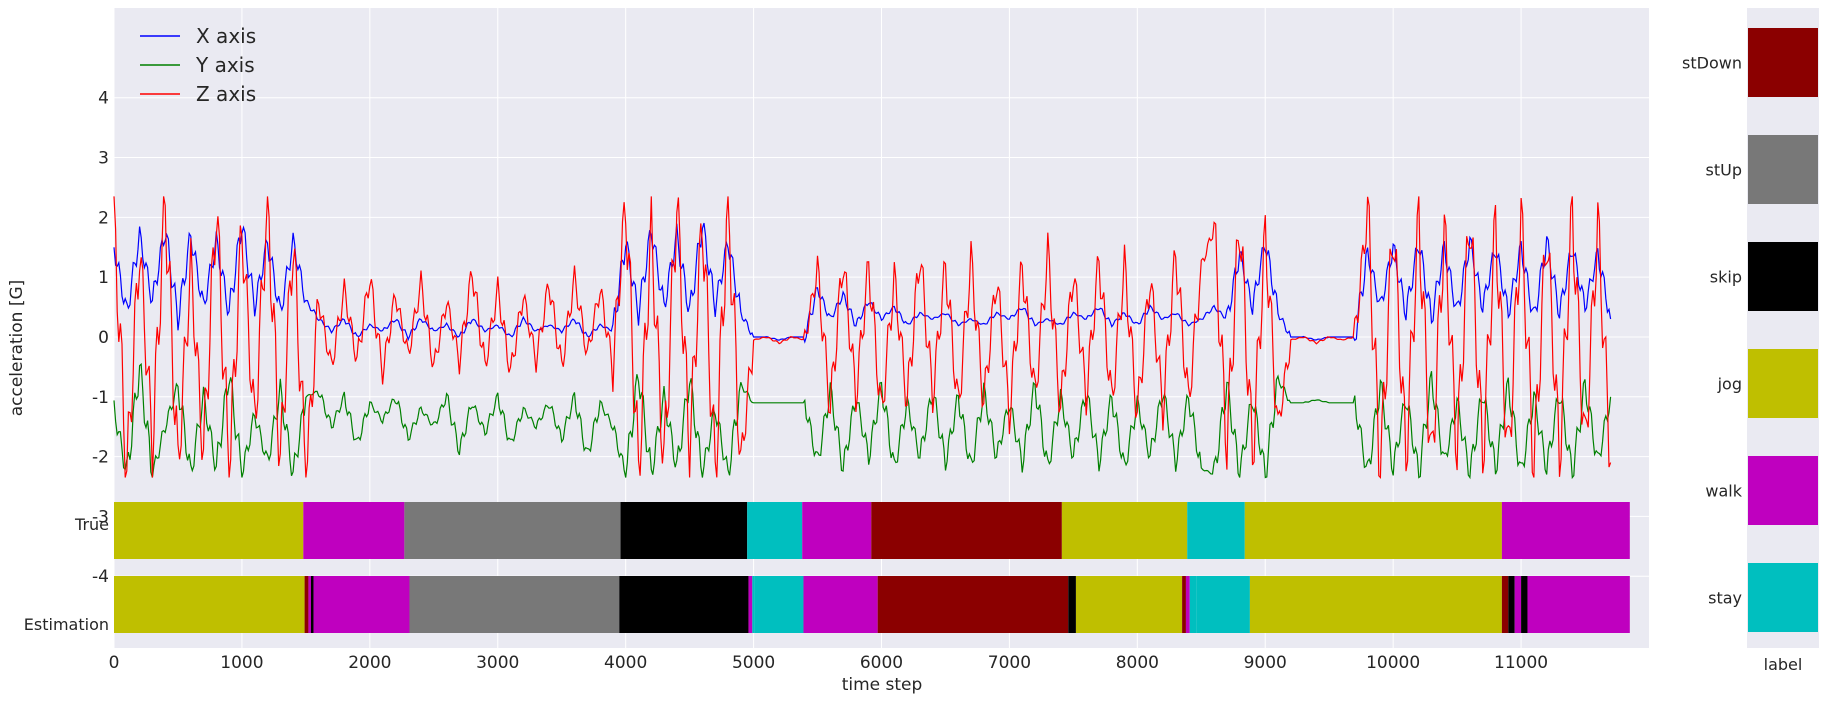 This screenshot has height=706, width=1830. What do you see at coordinates (225, 65) in the screenshot?
I see `legend-label-y-axis: Y axis` at bounding box center [225, 65].